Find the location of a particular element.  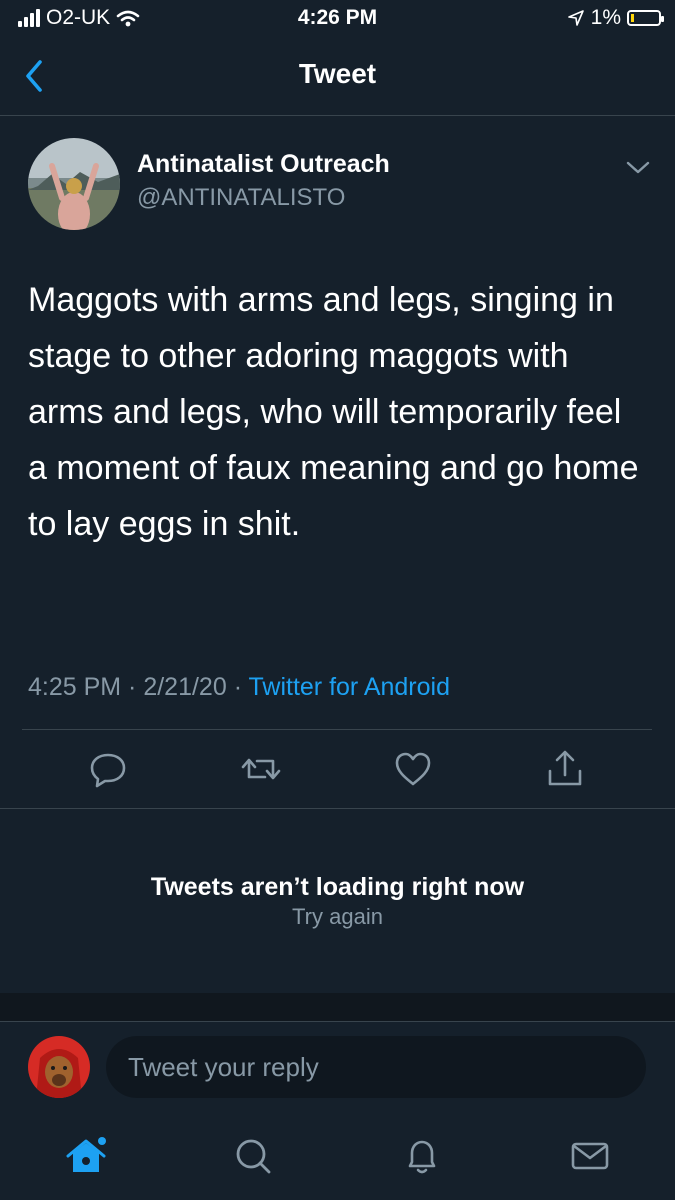

tweet-time: 4:25 PM is located at coordinates (75, 687).